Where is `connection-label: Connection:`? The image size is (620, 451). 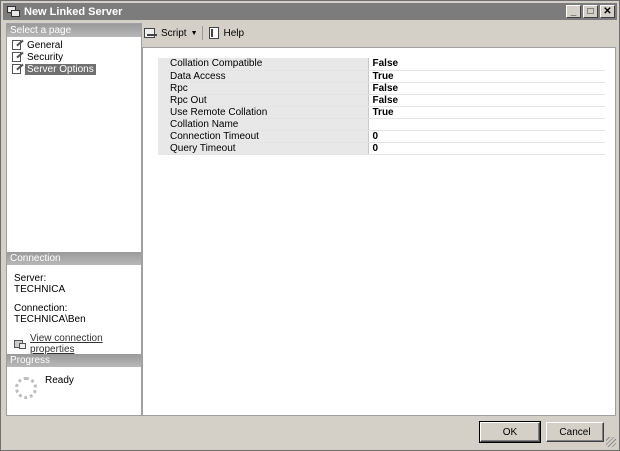
connection-label: Connection: is located at coordinates (41, 308).